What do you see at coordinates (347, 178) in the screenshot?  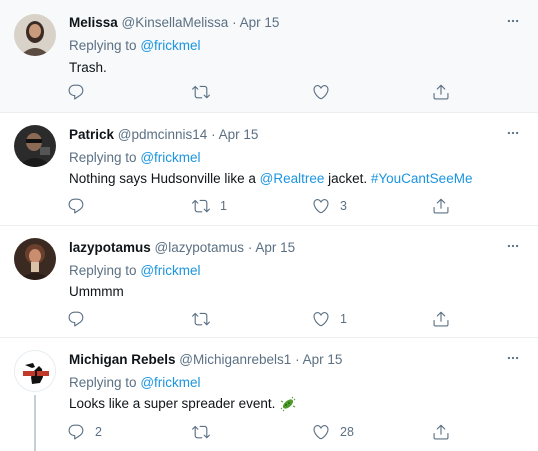 I see `tweet-text-part: jacket.` at bounding box center [347, 178].